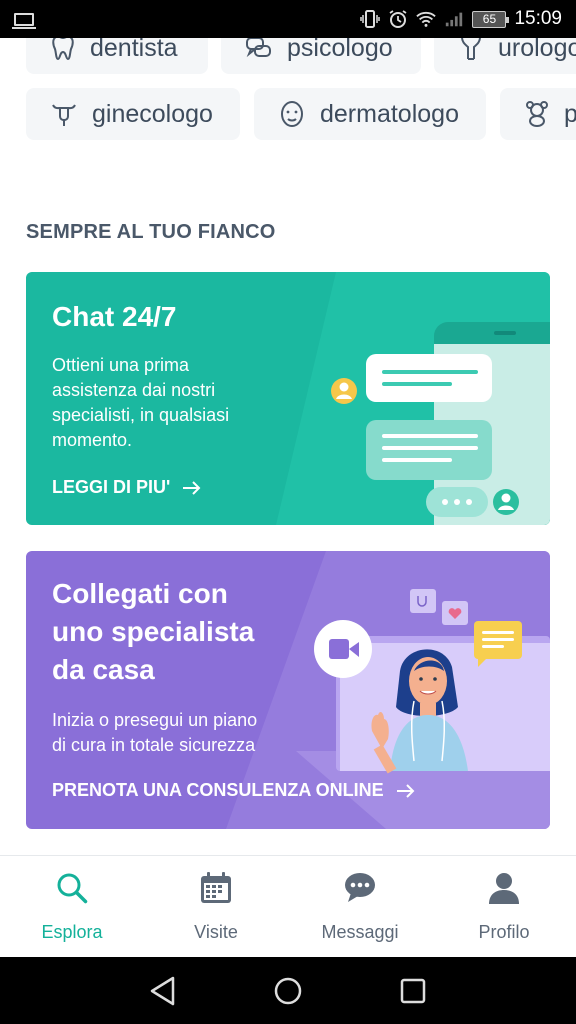  What do you see at coordinates (72, 888) in the screenshot?
I see `search-icon` at bounding box center [72, 888].